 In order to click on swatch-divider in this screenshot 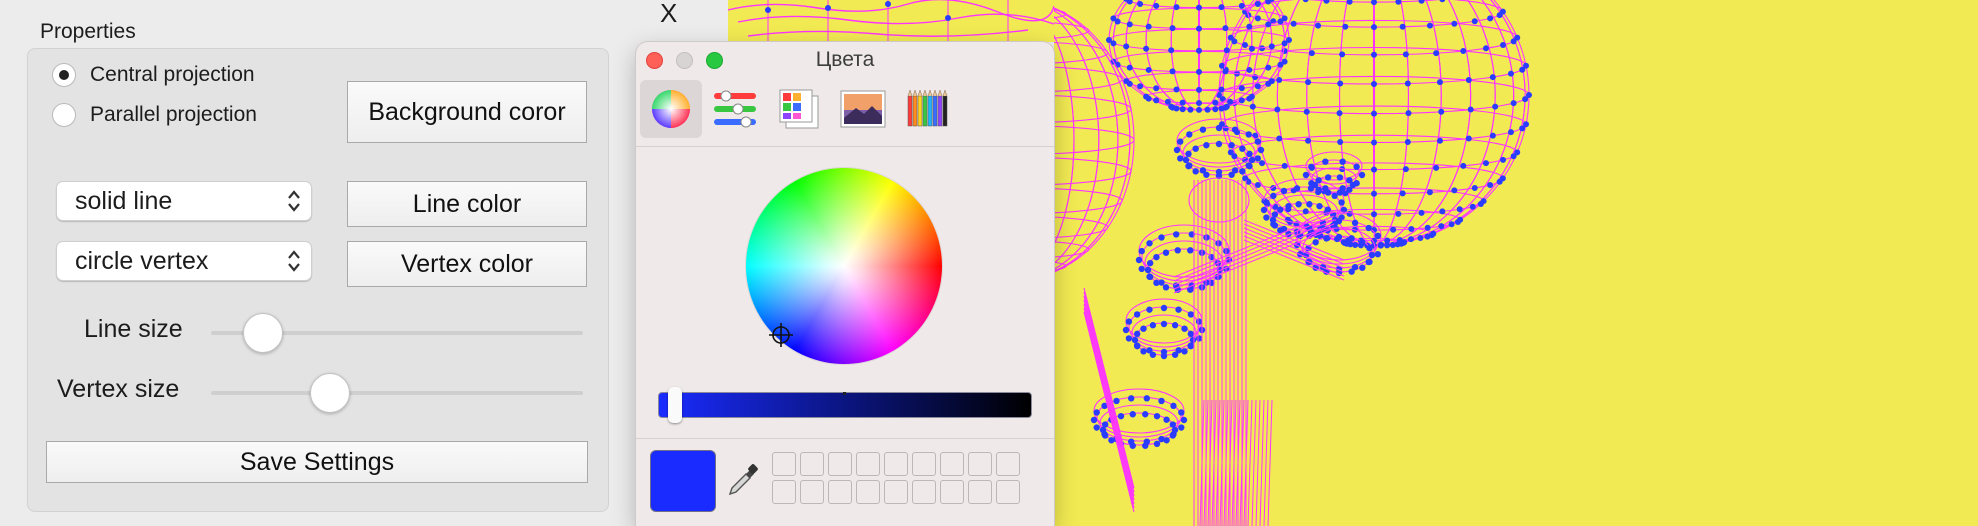, I will do `click(845, 438)`.